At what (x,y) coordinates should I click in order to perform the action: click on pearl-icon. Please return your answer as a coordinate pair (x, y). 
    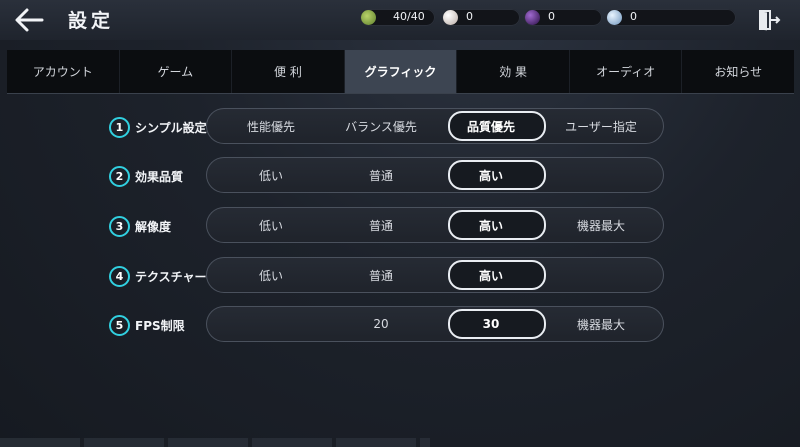
    Looking at the image, I should click on (450, 17).